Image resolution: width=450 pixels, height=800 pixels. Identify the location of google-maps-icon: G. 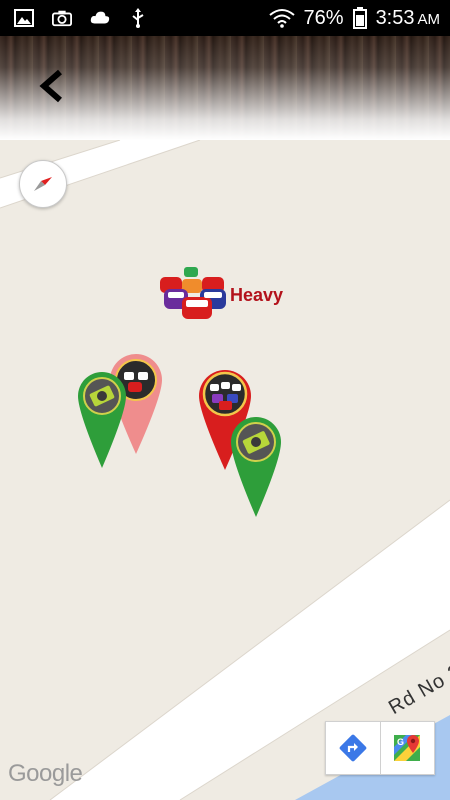
(407, 748).